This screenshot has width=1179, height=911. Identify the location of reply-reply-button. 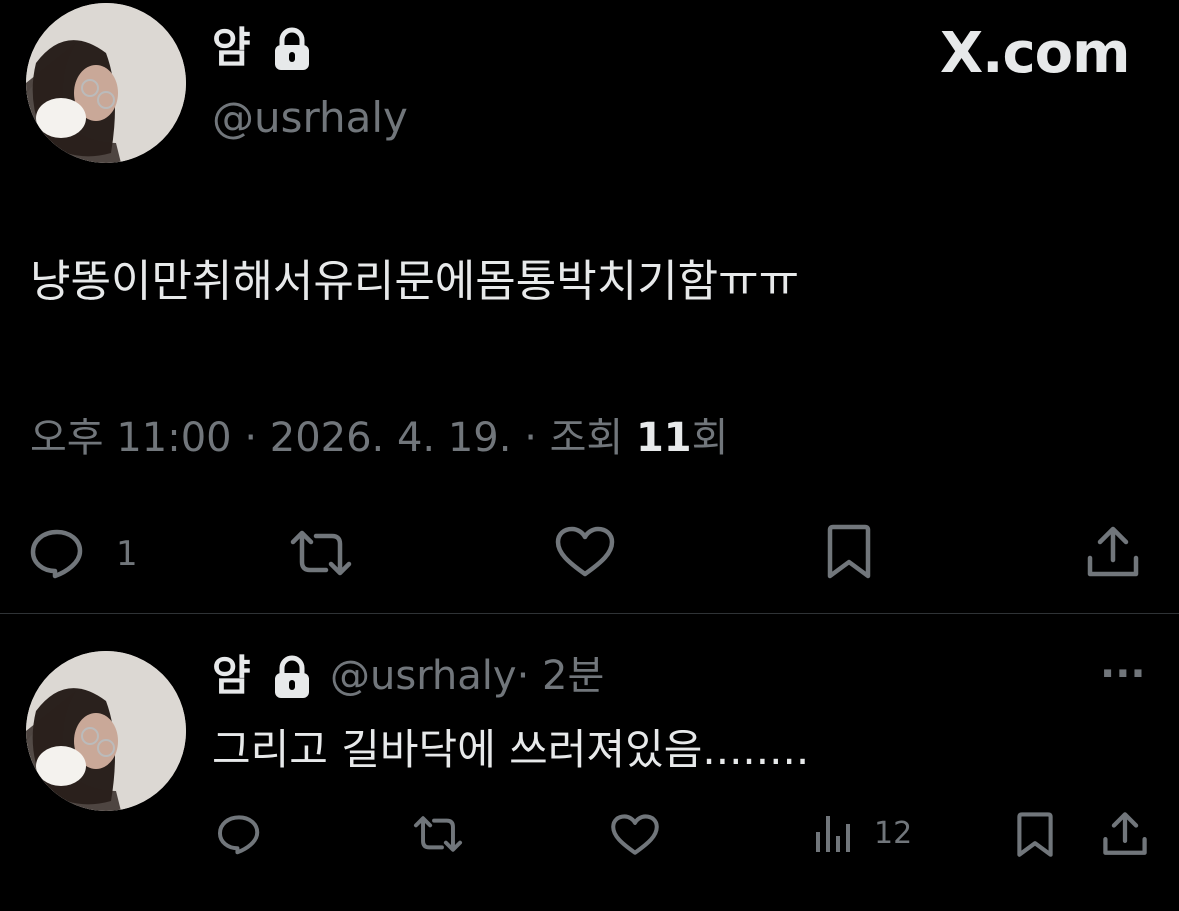
(239, 834).